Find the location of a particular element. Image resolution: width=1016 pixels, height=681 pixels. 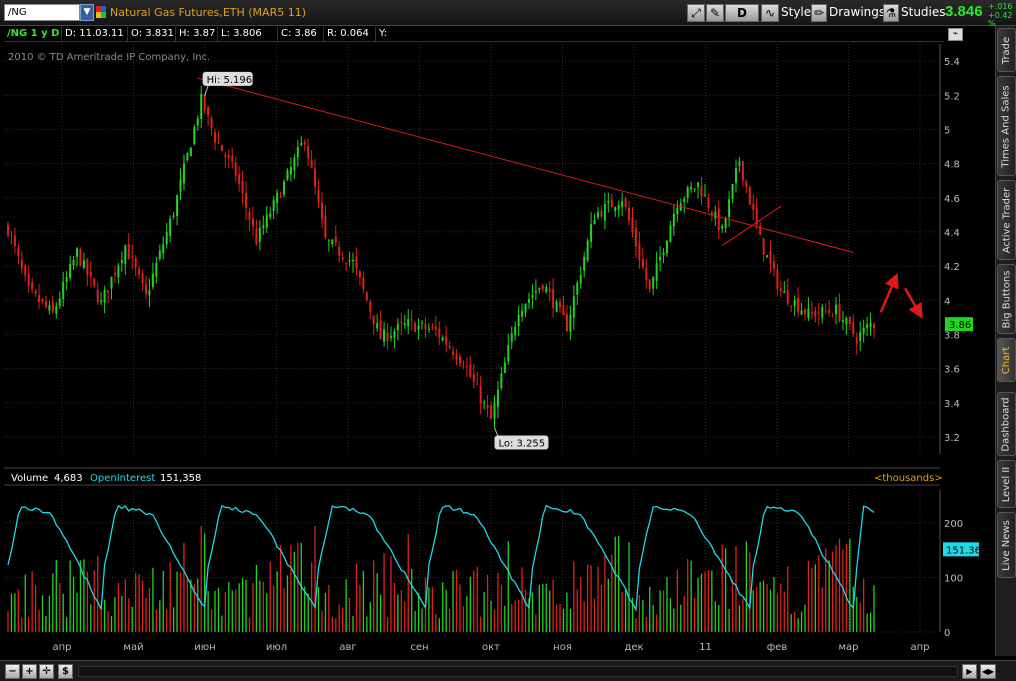

drawings-icon: ✏ is located at coordinates (819, 13).